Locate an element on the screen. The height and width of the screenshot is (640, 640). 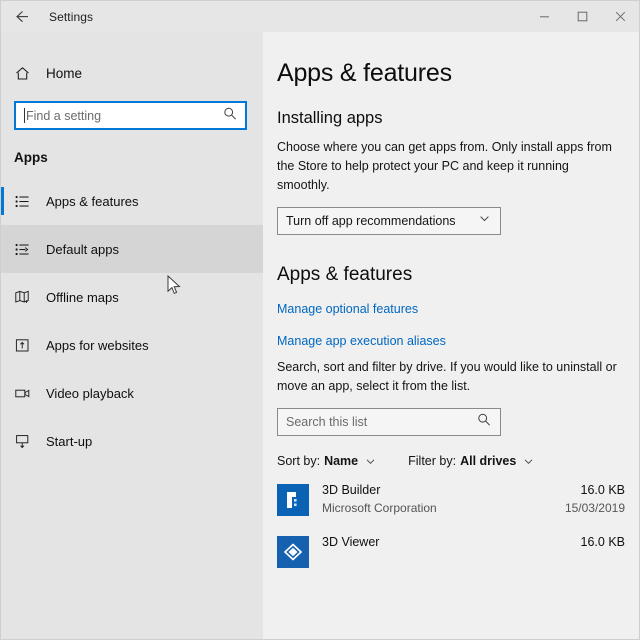
app-recommendations-dropdown: Turn off app recommendations is located at coordinates (389, 221).